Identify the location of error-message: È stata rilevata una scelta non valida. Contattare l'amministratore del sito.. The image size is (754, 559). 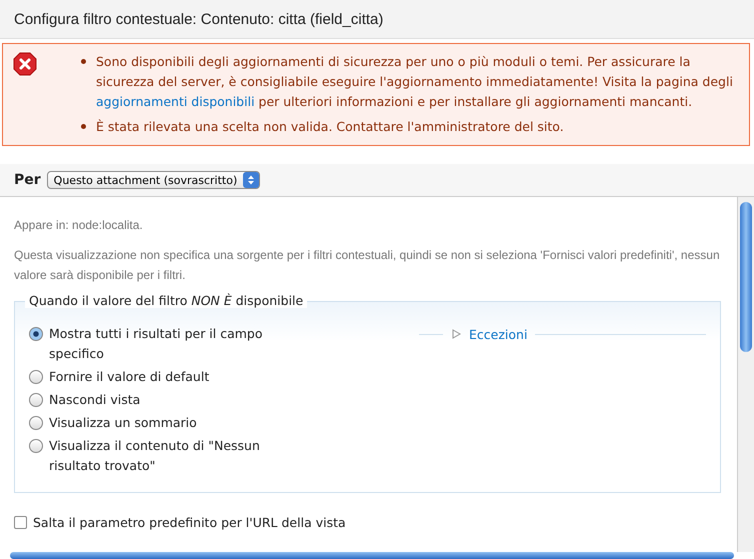
(330, 127).